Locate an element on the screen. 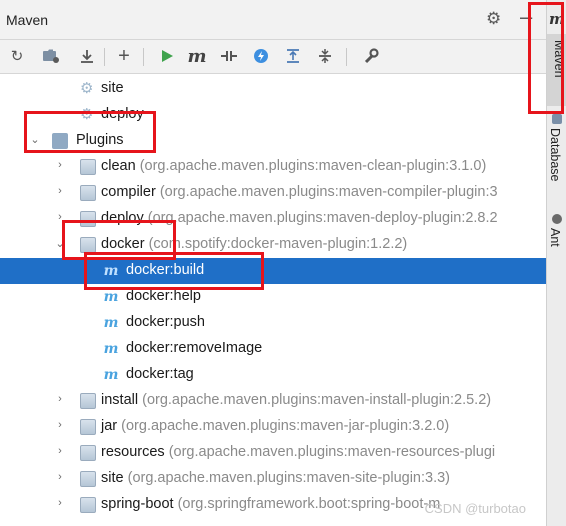 The height and width of the screenshot is (526, 566). plugin-name: spring-boot is located at coordinates (137, 504).